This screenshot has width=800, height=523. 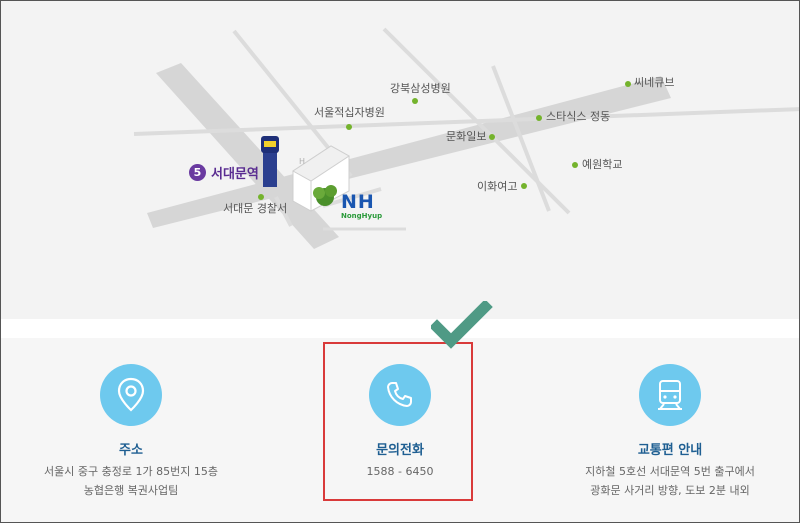 What do you see at coordinates (398, 421) in the screenshot?
I see `highlight-box` at bounding box center [398, 421].